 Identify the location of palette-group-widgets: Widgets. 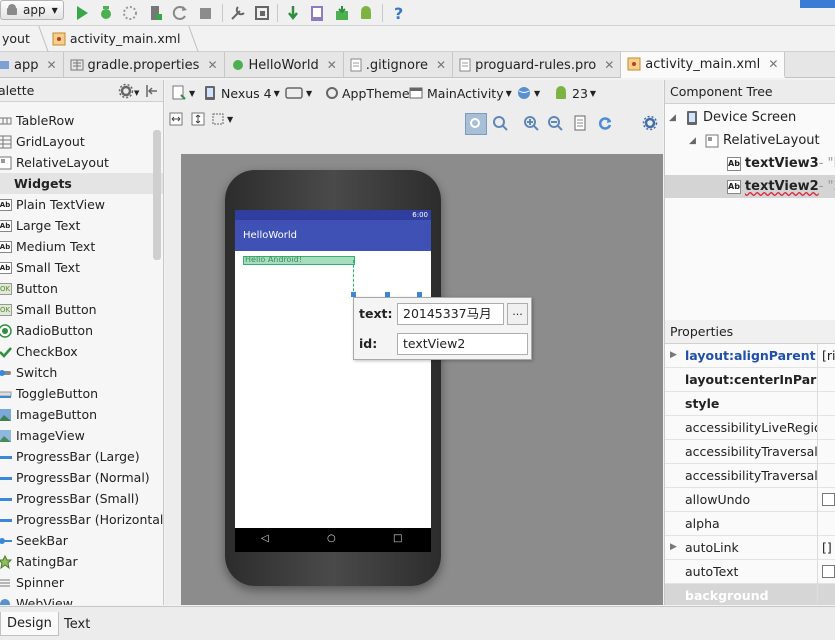
(81, 183).